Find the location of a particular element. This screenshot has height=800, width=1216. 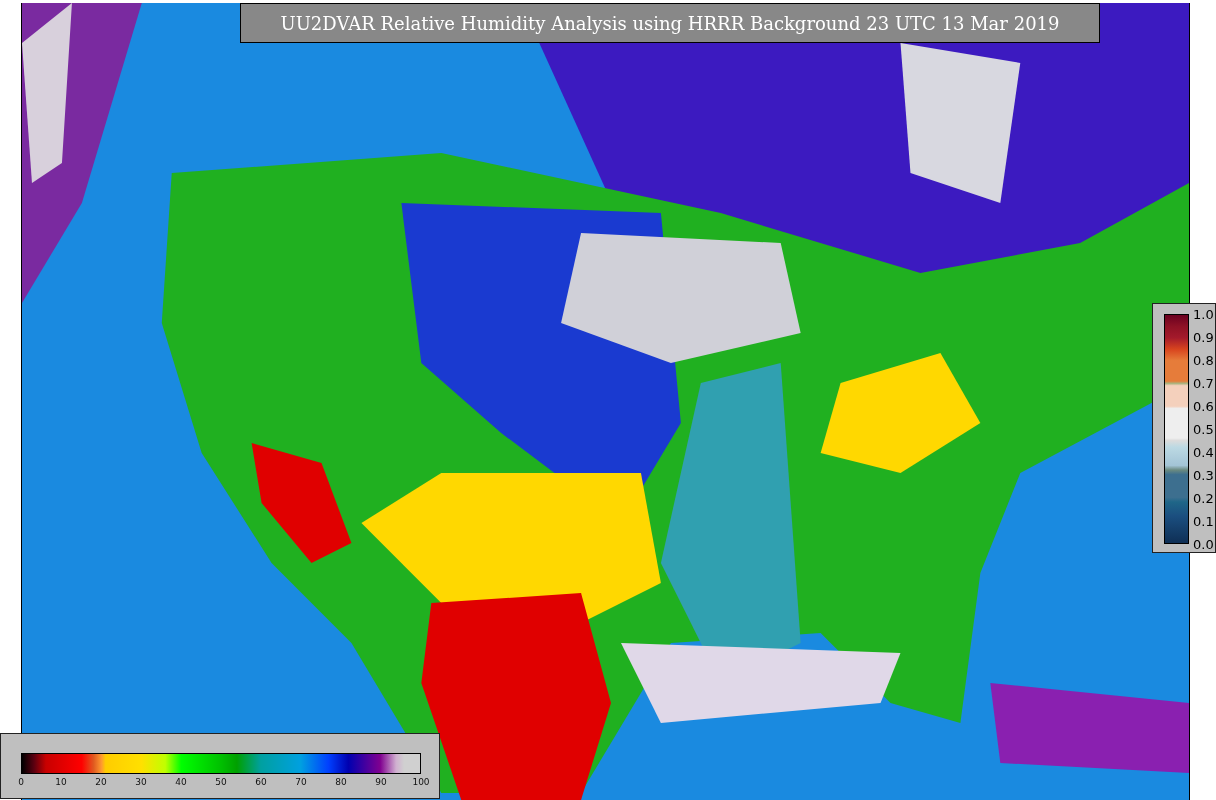

tick-label: 0.5 is located at coordinates (1203, 429).